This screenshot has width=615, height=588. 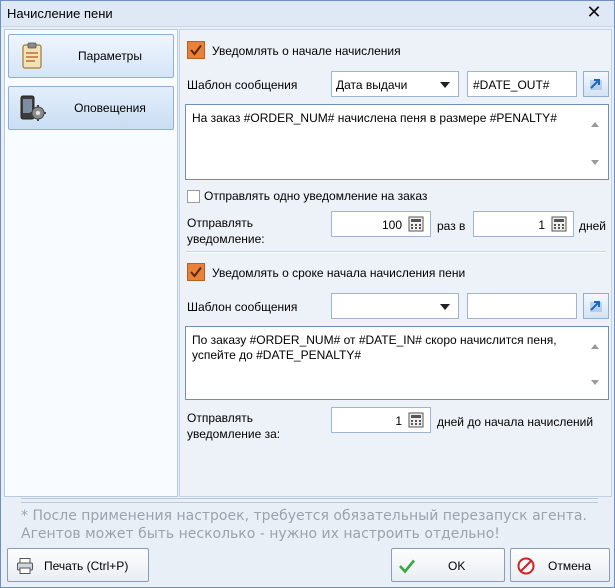 What do you see at coordinates (396, 252) in the screenshot?
I see `section-divider` at bounding box center [396, 252].